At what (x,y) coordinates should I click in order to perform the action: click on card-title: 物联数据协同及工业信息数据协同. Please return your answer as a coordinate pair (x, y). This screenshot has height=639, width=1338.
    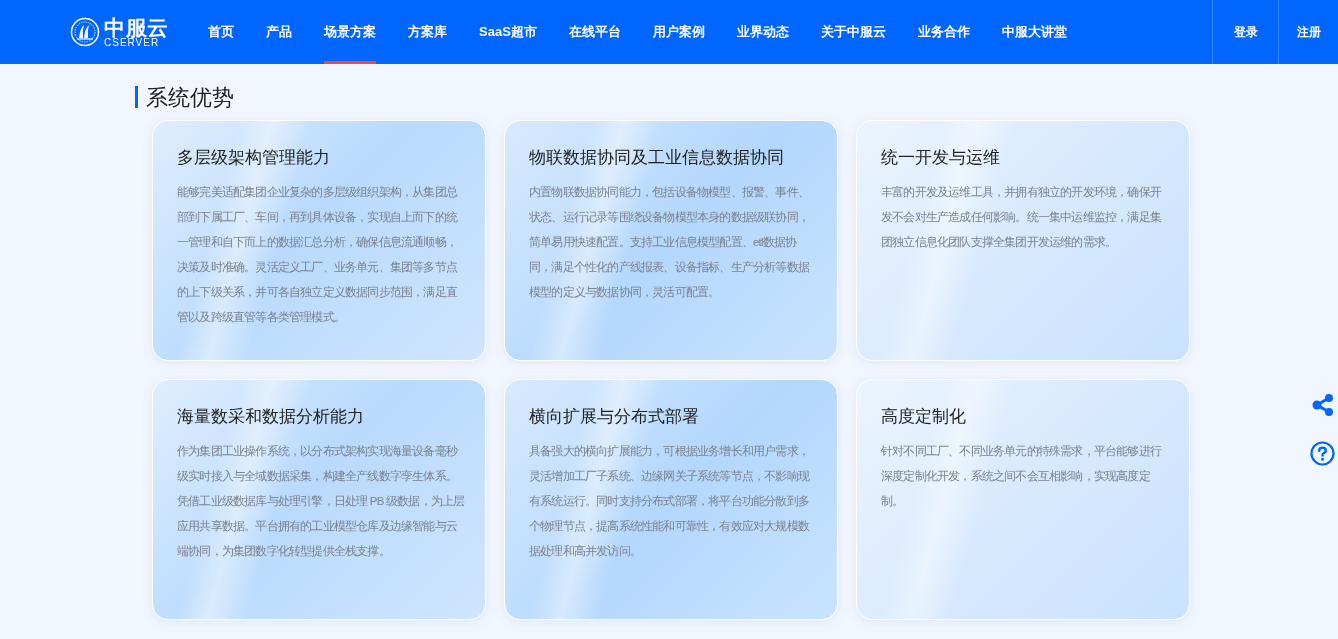
    Looking at the image, I should click on (657, 158).